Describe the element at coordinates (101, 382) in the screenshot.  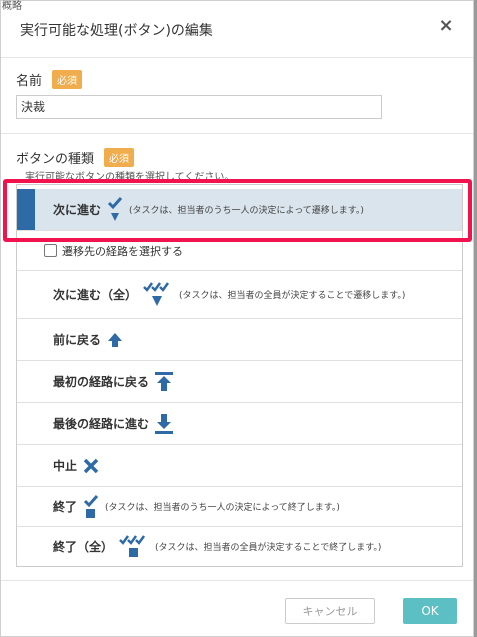
I see `option-label: 最初の経路に戻る` at that location.